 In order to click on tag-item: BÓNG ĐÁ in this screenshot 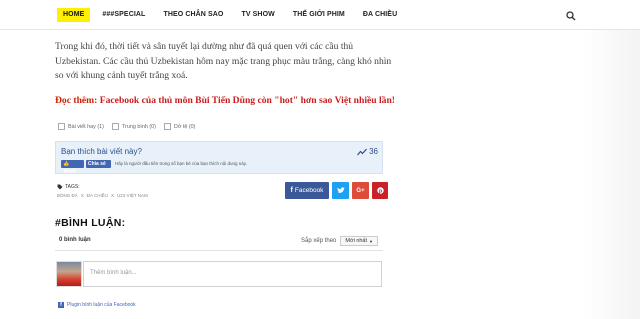, I will do `click(67, 195)`.